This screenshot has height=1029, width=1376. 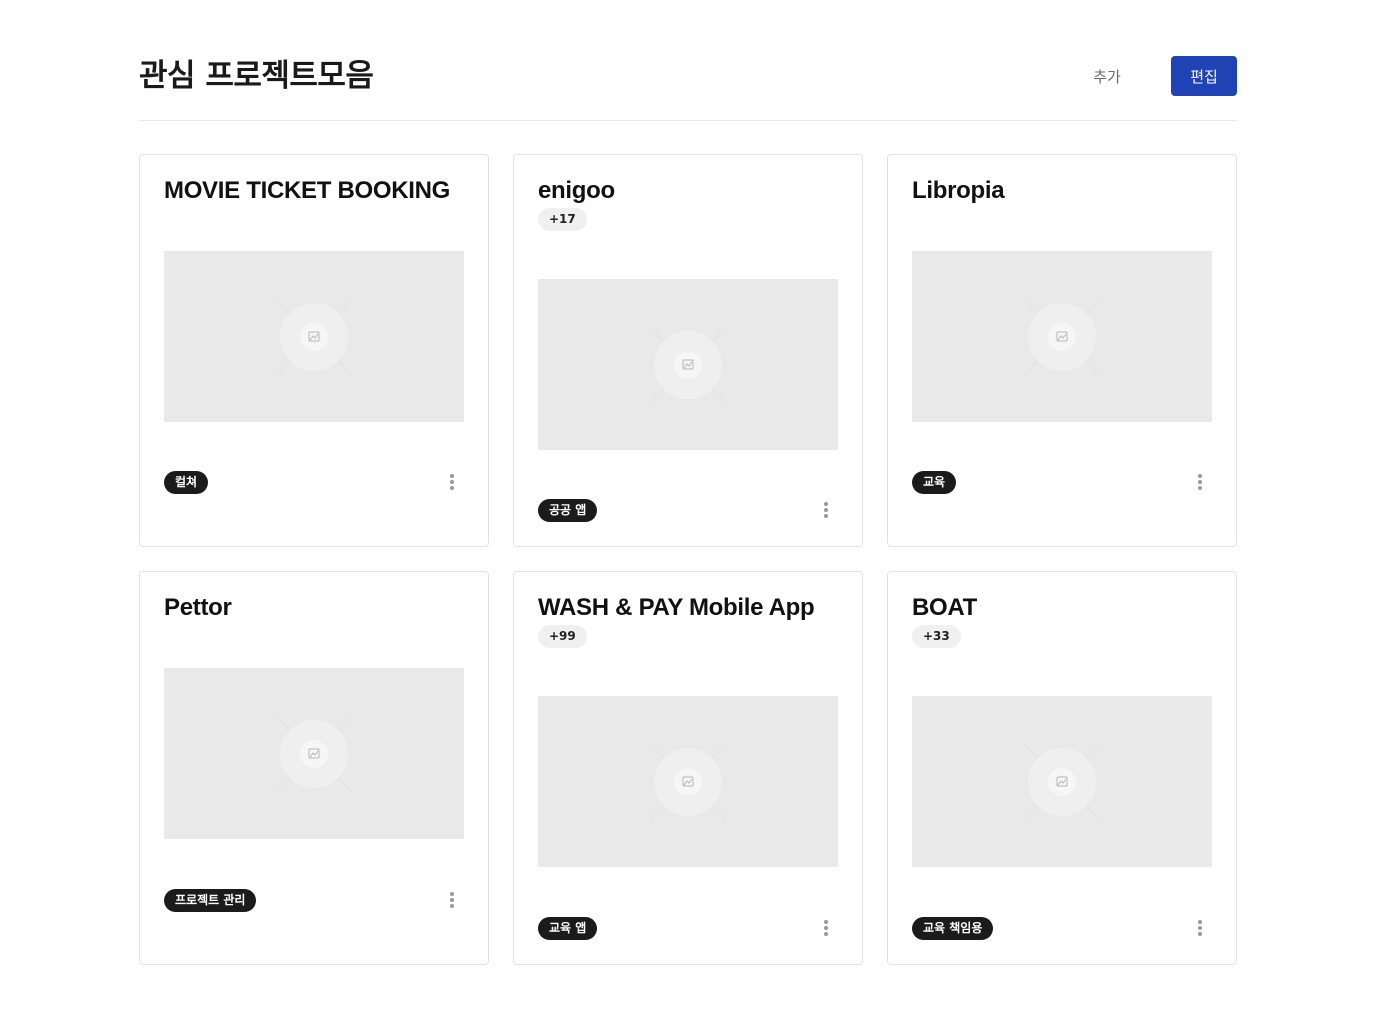 What do you see at coordinates (307, 191) in the screenshot?
I see `project-title: MOVIE TICKET BOOKING` at bounding box center [307, 191].